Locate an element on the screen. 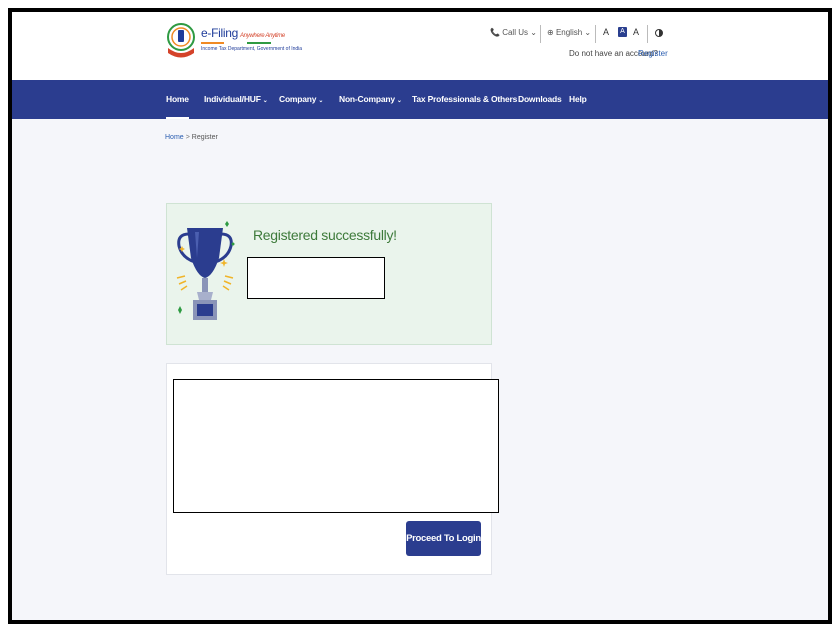 The width and height of the screenshot is (838, 630). emblem-icon is located at coordinates (181, 40).